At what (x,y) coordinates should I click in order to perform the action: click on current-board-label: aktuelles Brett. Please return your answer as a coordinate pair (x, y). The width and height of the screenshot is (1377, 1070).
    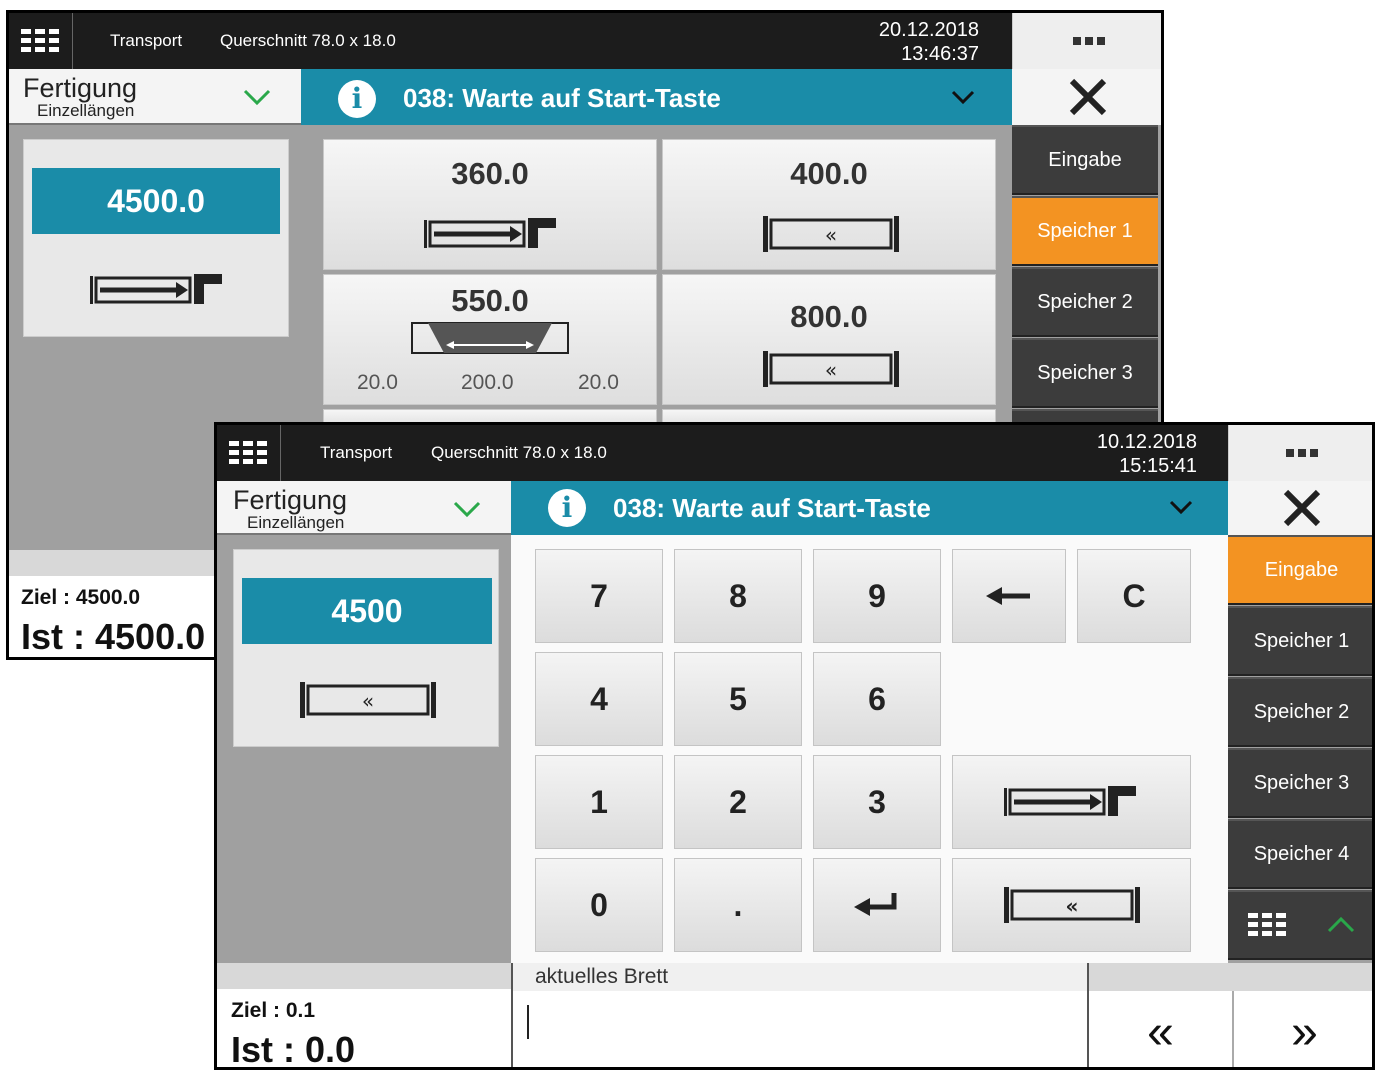
    Looking at the image, I should click on (800, 977).